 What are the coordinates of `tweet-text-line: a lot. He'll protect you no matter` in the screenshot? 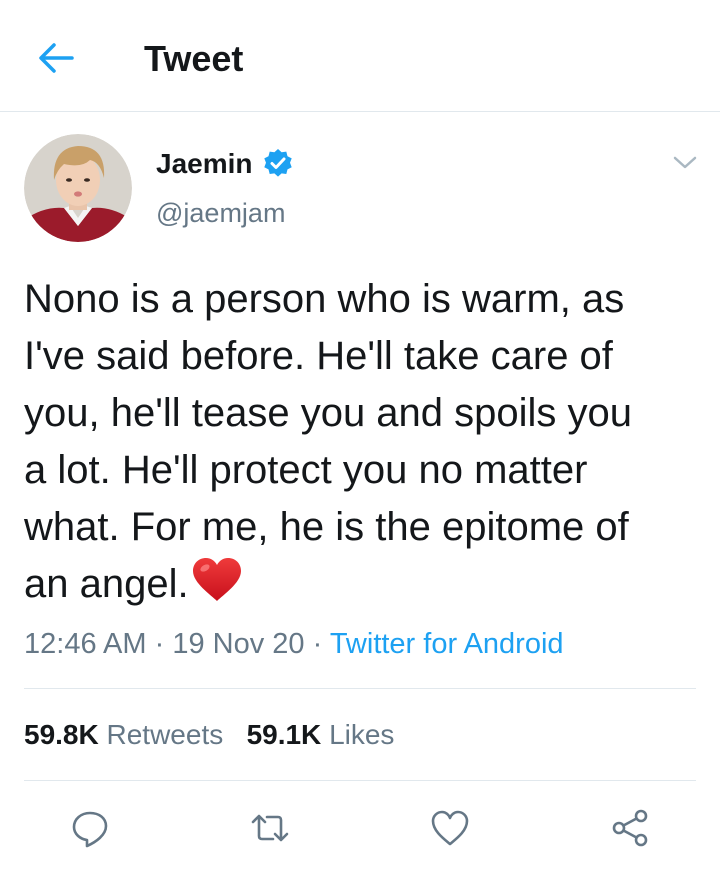 It's located at (306, 470).